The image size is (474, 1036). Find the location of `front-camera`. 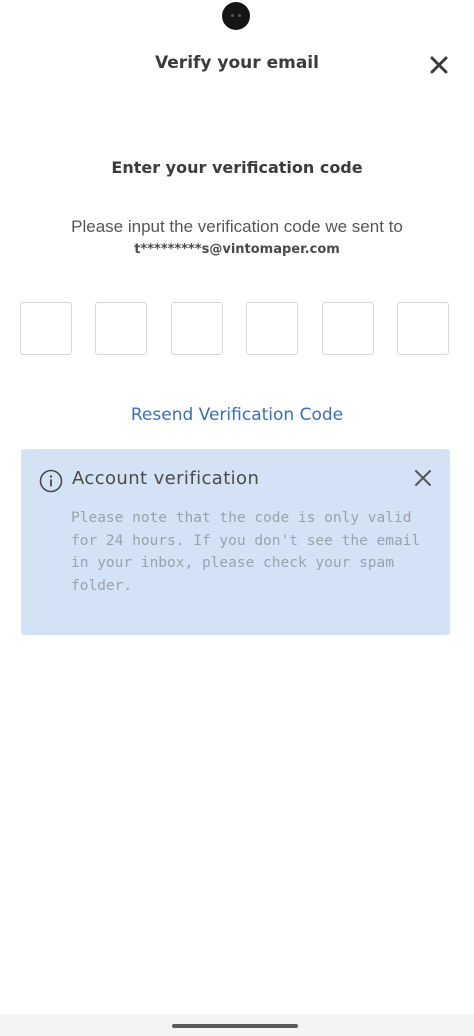

front-camera is located at coordinates (236, 16).